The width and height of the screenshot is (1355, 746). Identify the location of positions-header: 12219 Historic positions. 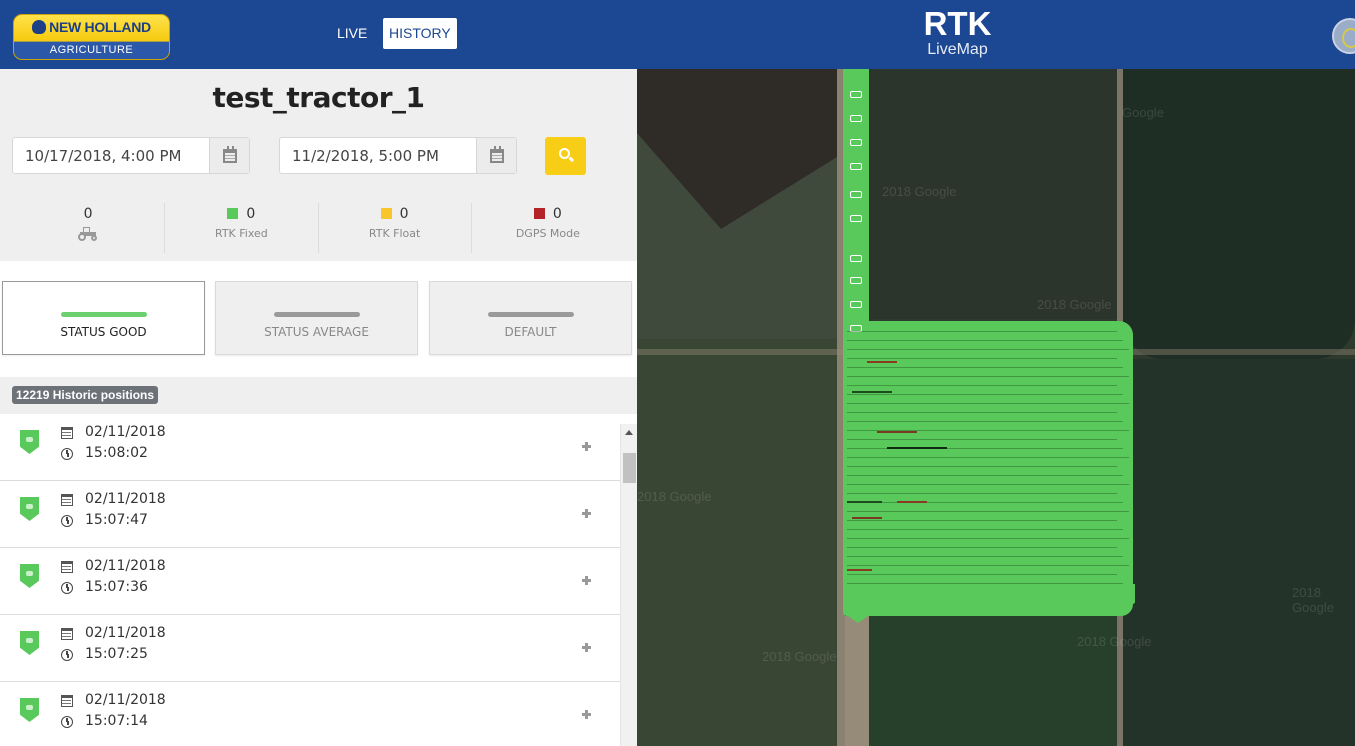
(318, 395).